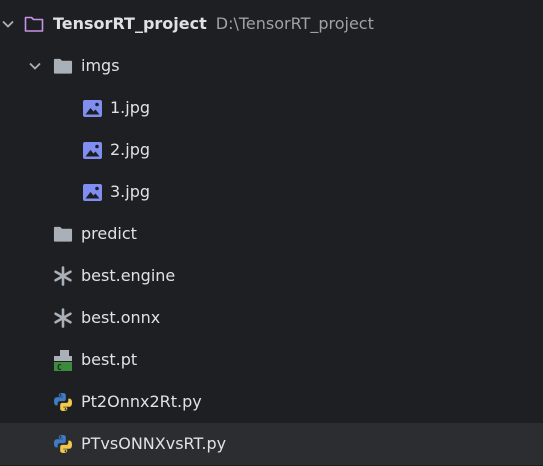  What do you see at coordinates (294, 23) in the screenshot?
I see `project-path: D:\TensorRT_project` at bounding box center [294, 23].